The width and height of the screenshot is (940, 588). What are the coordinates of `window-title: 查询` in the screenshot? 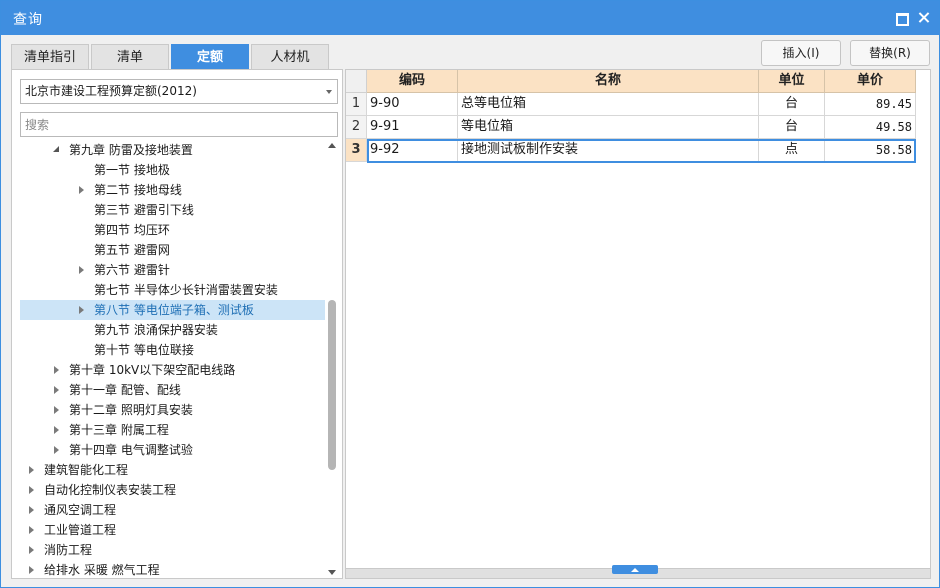 It's located at (28, 20).